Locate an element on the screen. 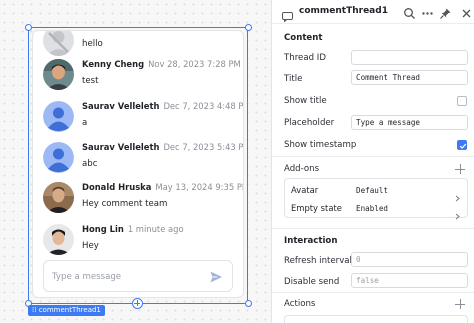 This screenshot has height=323, width=474. placeholder-label: Placeholder is located at coordinates (309, 123).